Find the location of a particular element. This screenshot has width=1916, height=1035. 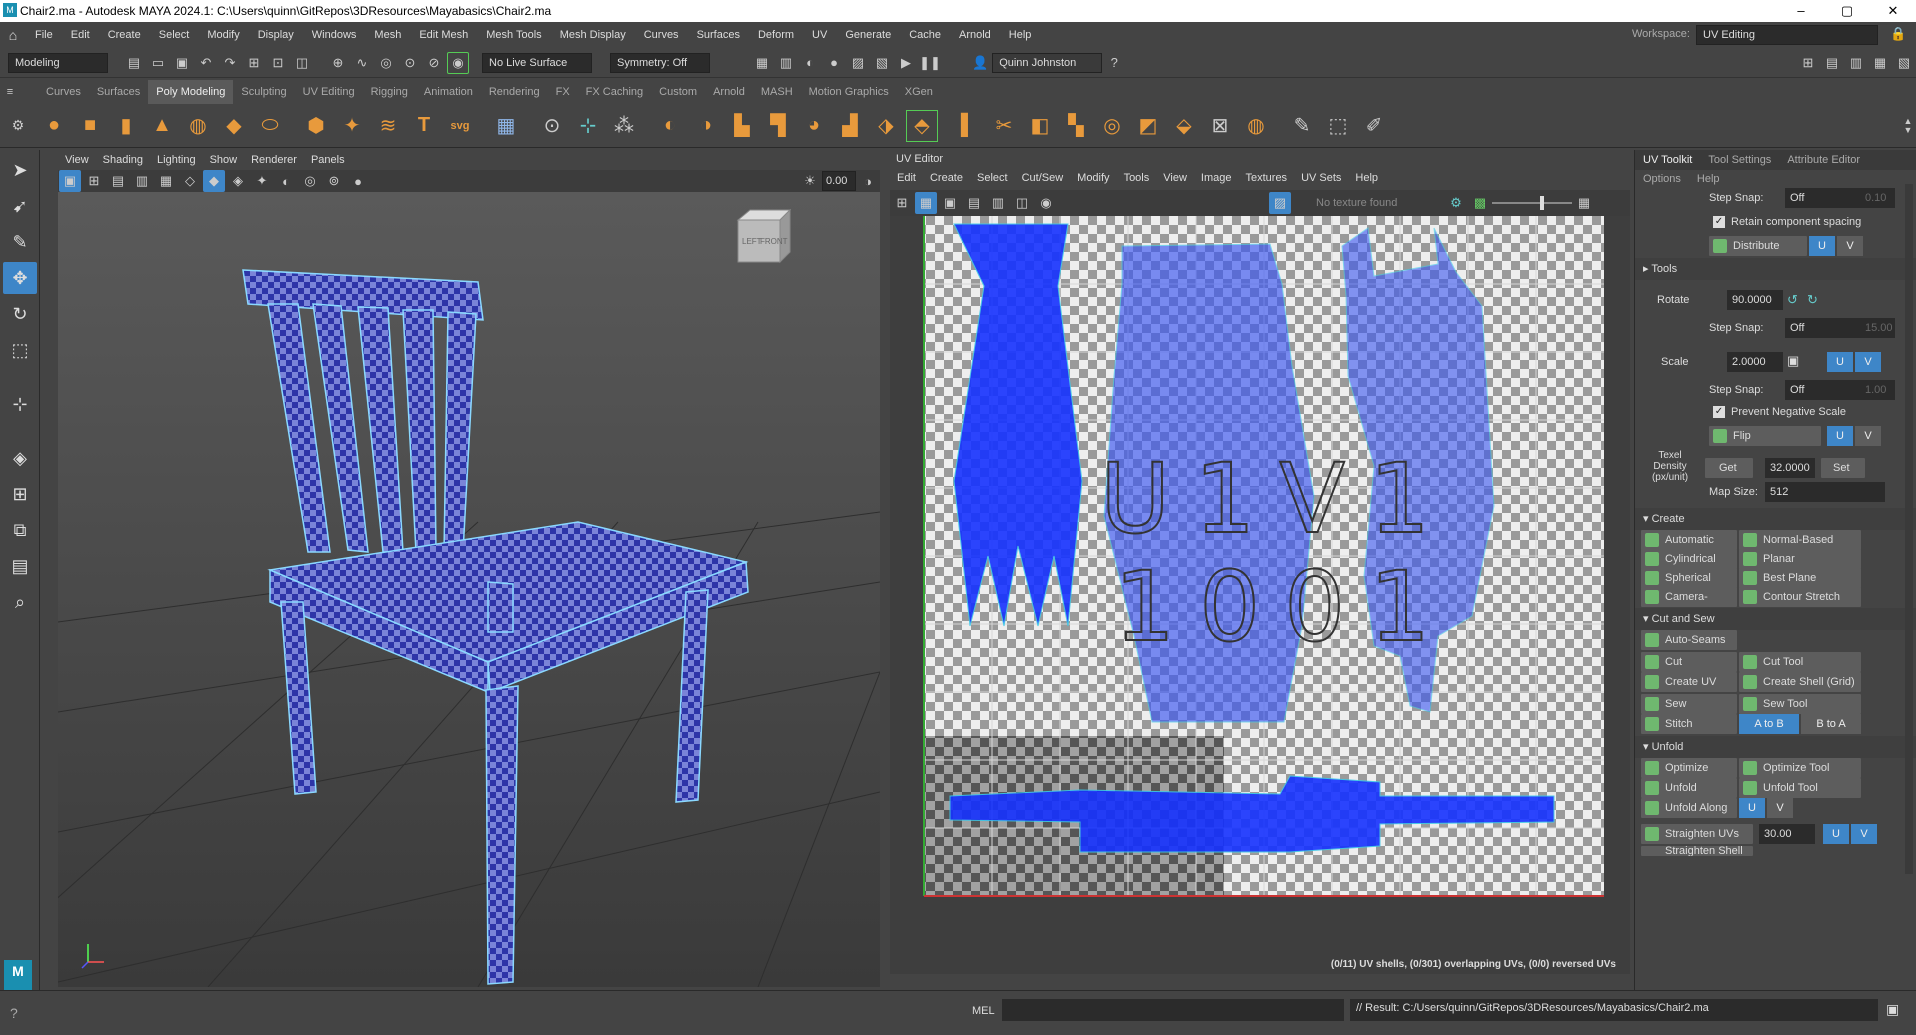

snap-grid-icon: ⊕ is located at coordinates (338, 63).